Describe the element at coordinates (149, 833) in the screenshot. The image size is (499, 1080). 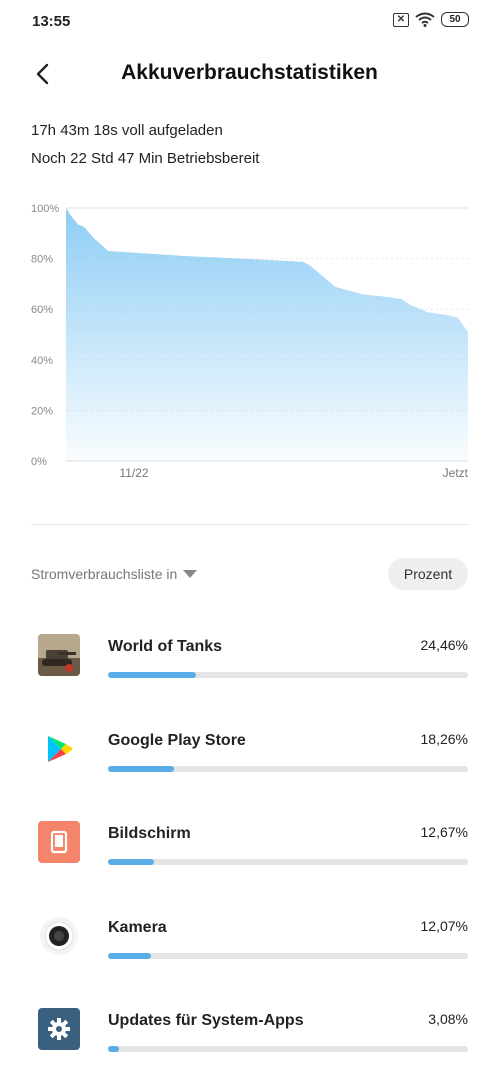
I see `app-name: Bildschirm` at that location.